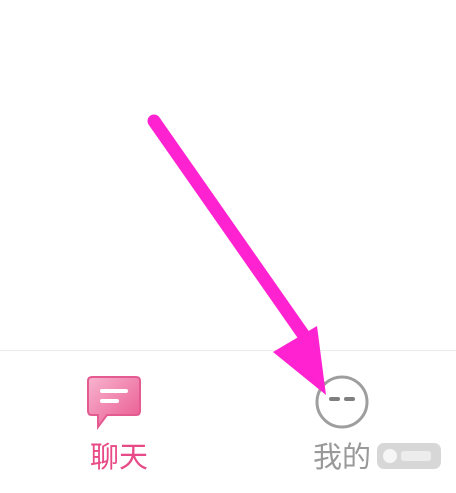  I want to click on tab-me: 我的, so click(342, 422).